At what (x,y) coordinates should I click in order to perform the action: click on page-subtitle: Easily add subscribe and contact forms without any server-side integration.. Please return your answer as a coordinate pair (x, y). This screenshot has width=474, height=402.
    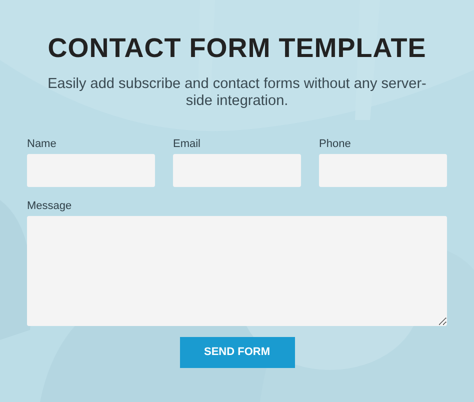
    Looking at the image, I should click on (237, 93).